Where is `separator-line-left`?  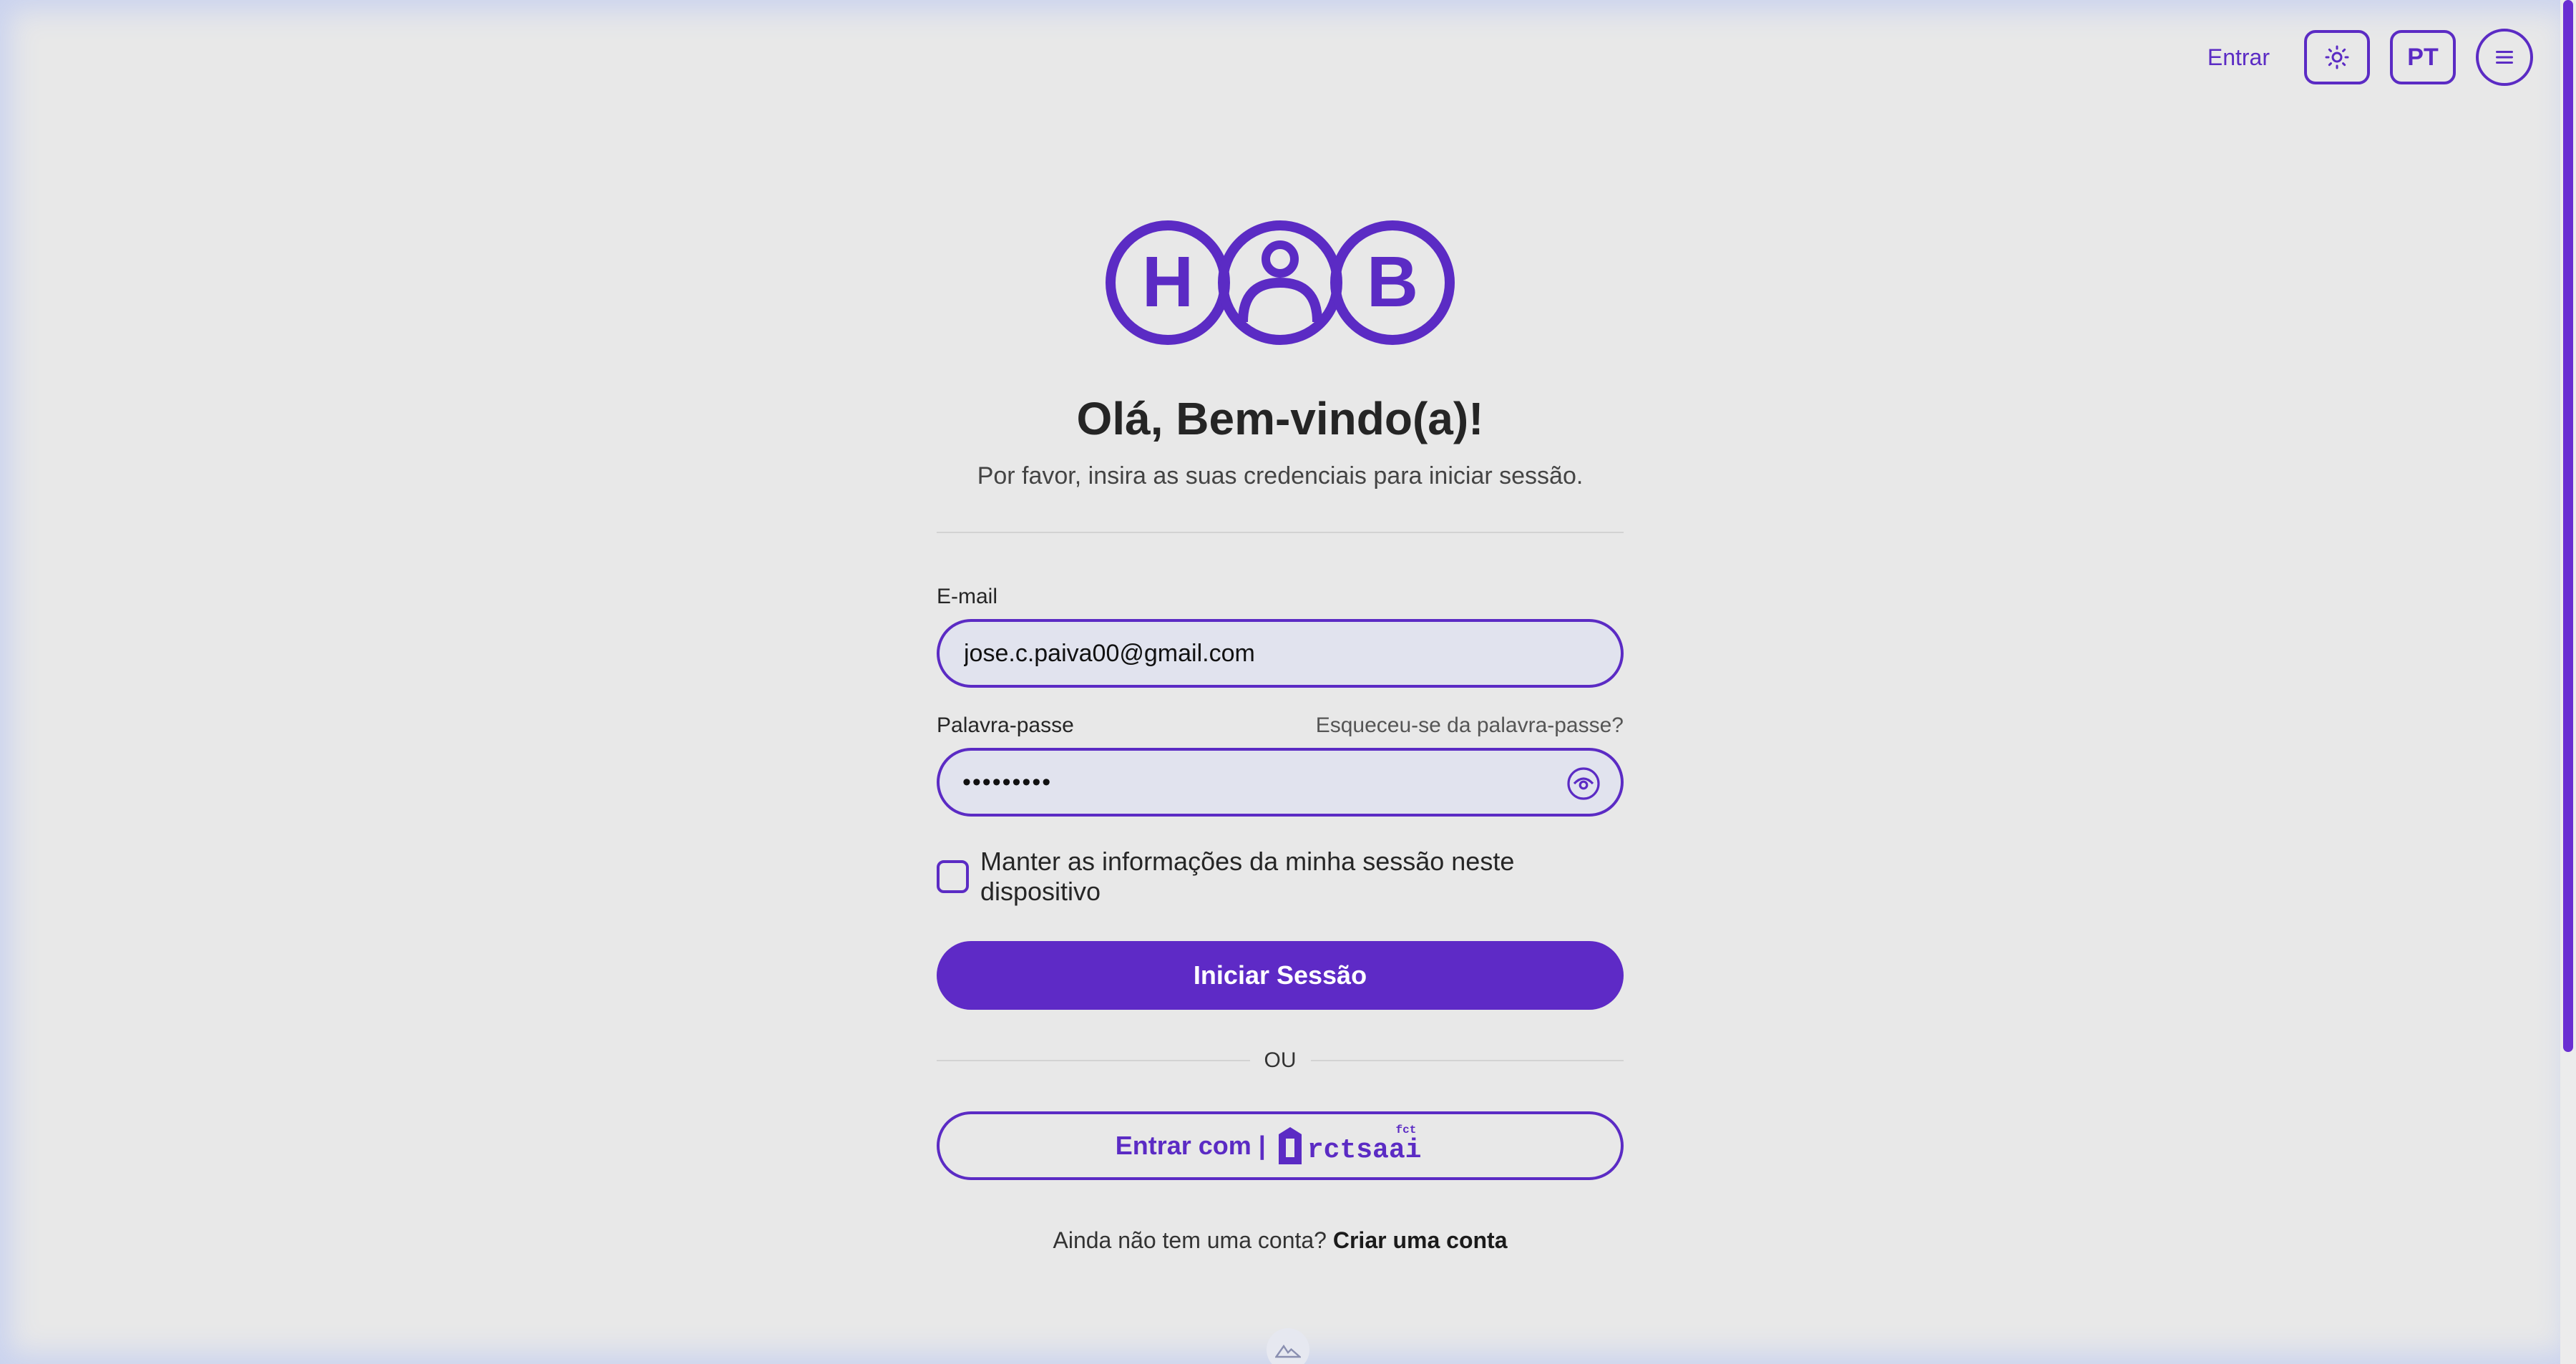
separator-line-left is located at coordinates (1093, 1060).